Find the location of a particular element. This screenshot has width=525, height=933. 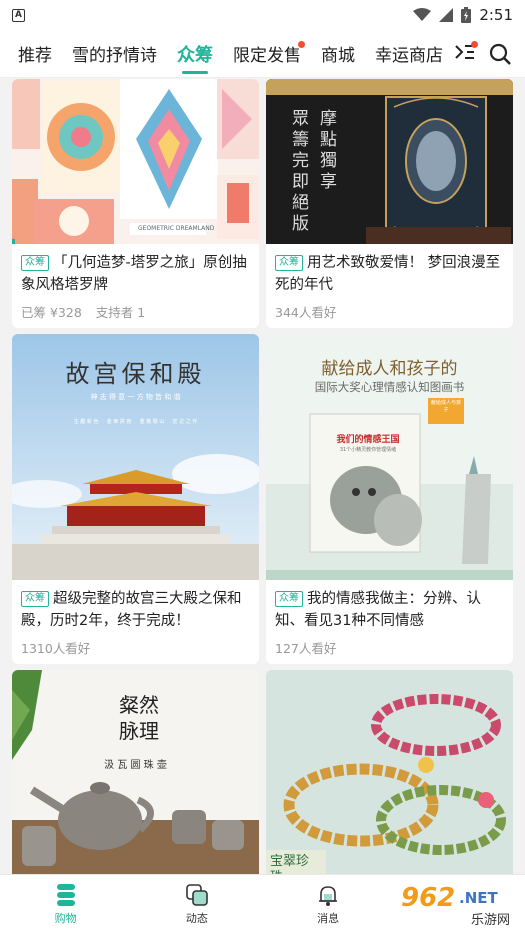

card-meta: 1310人看好 is located at coordinates (56, 648).